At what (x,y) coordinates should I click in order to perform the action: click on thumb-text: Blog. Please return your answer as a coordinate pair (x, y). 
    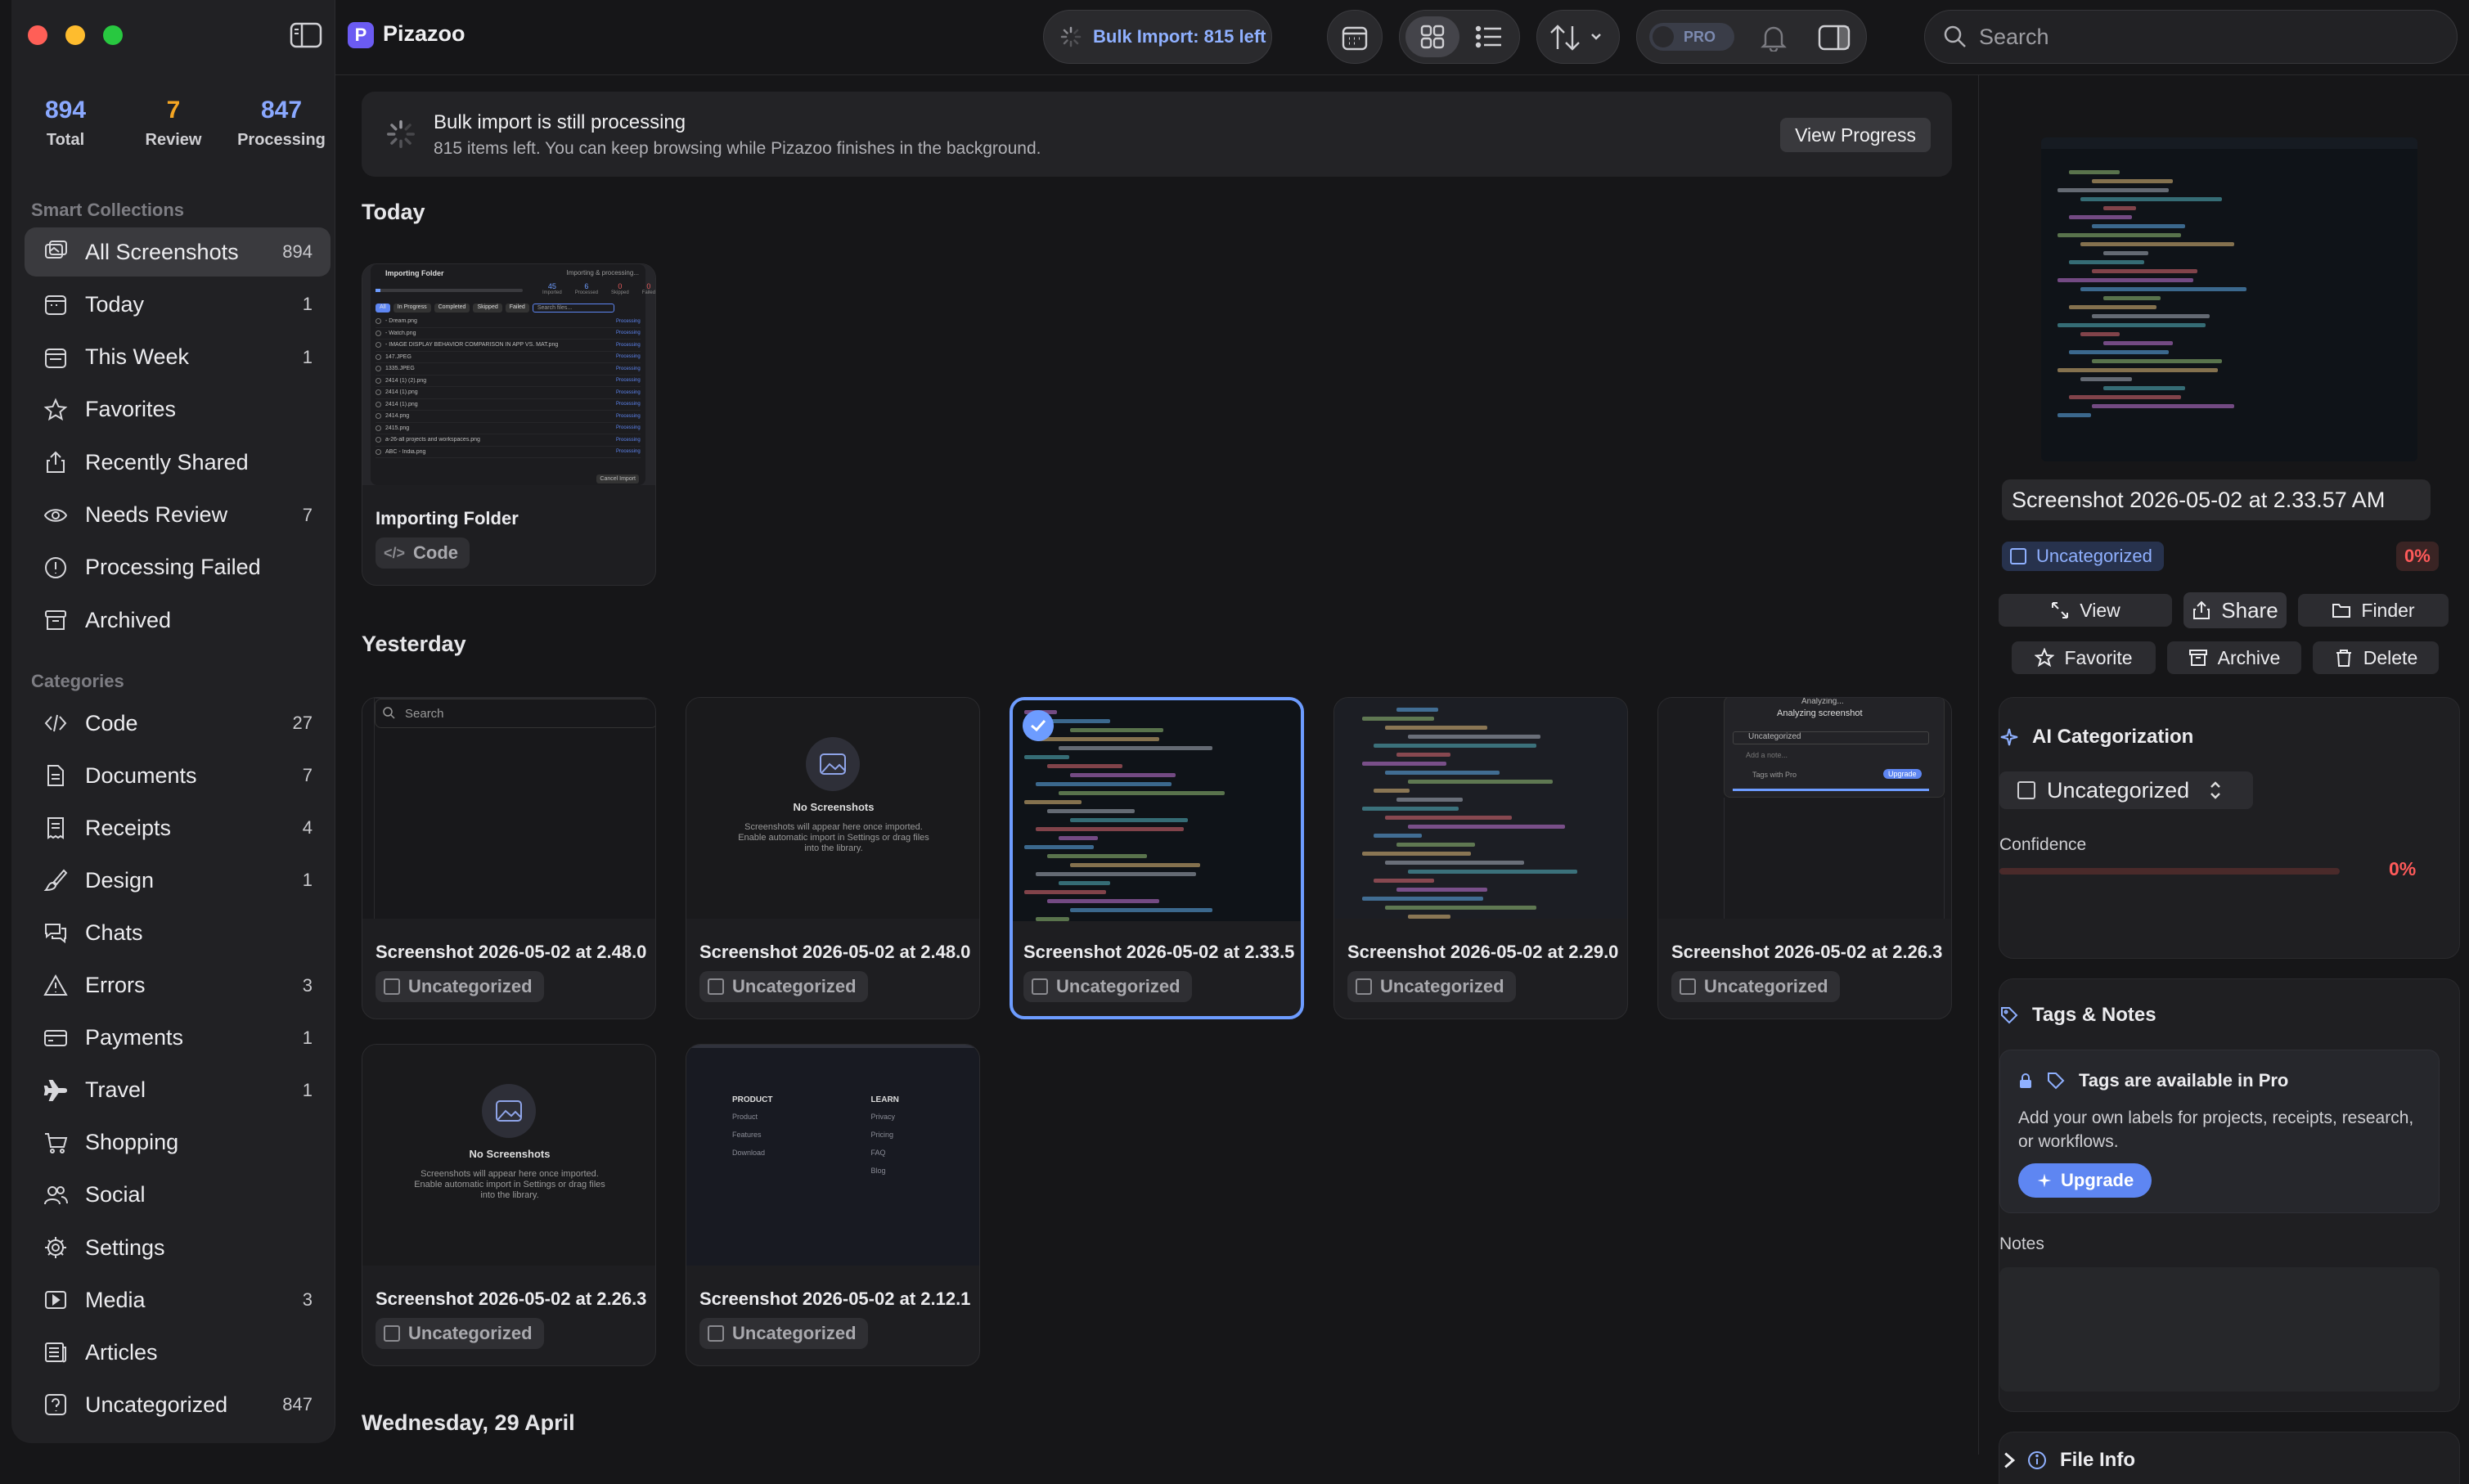
    Looking at the image, I should click on (878, 1171).